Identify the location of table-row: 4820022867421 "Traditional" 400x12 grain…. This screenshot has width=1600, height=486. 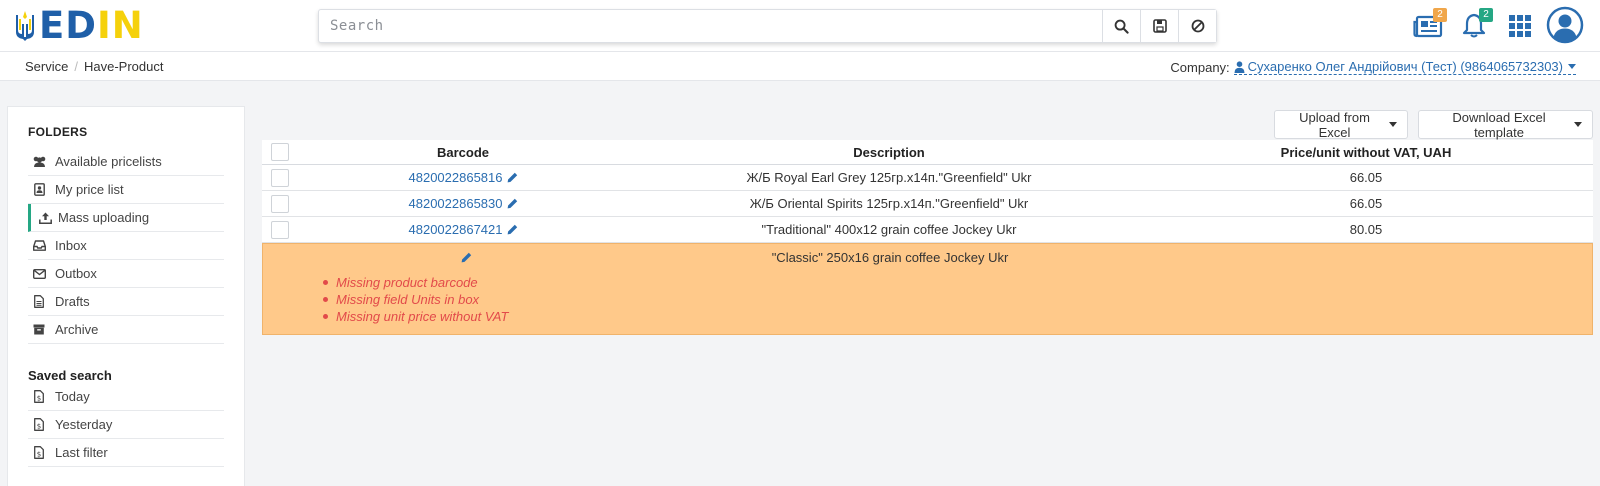
(927, 230).